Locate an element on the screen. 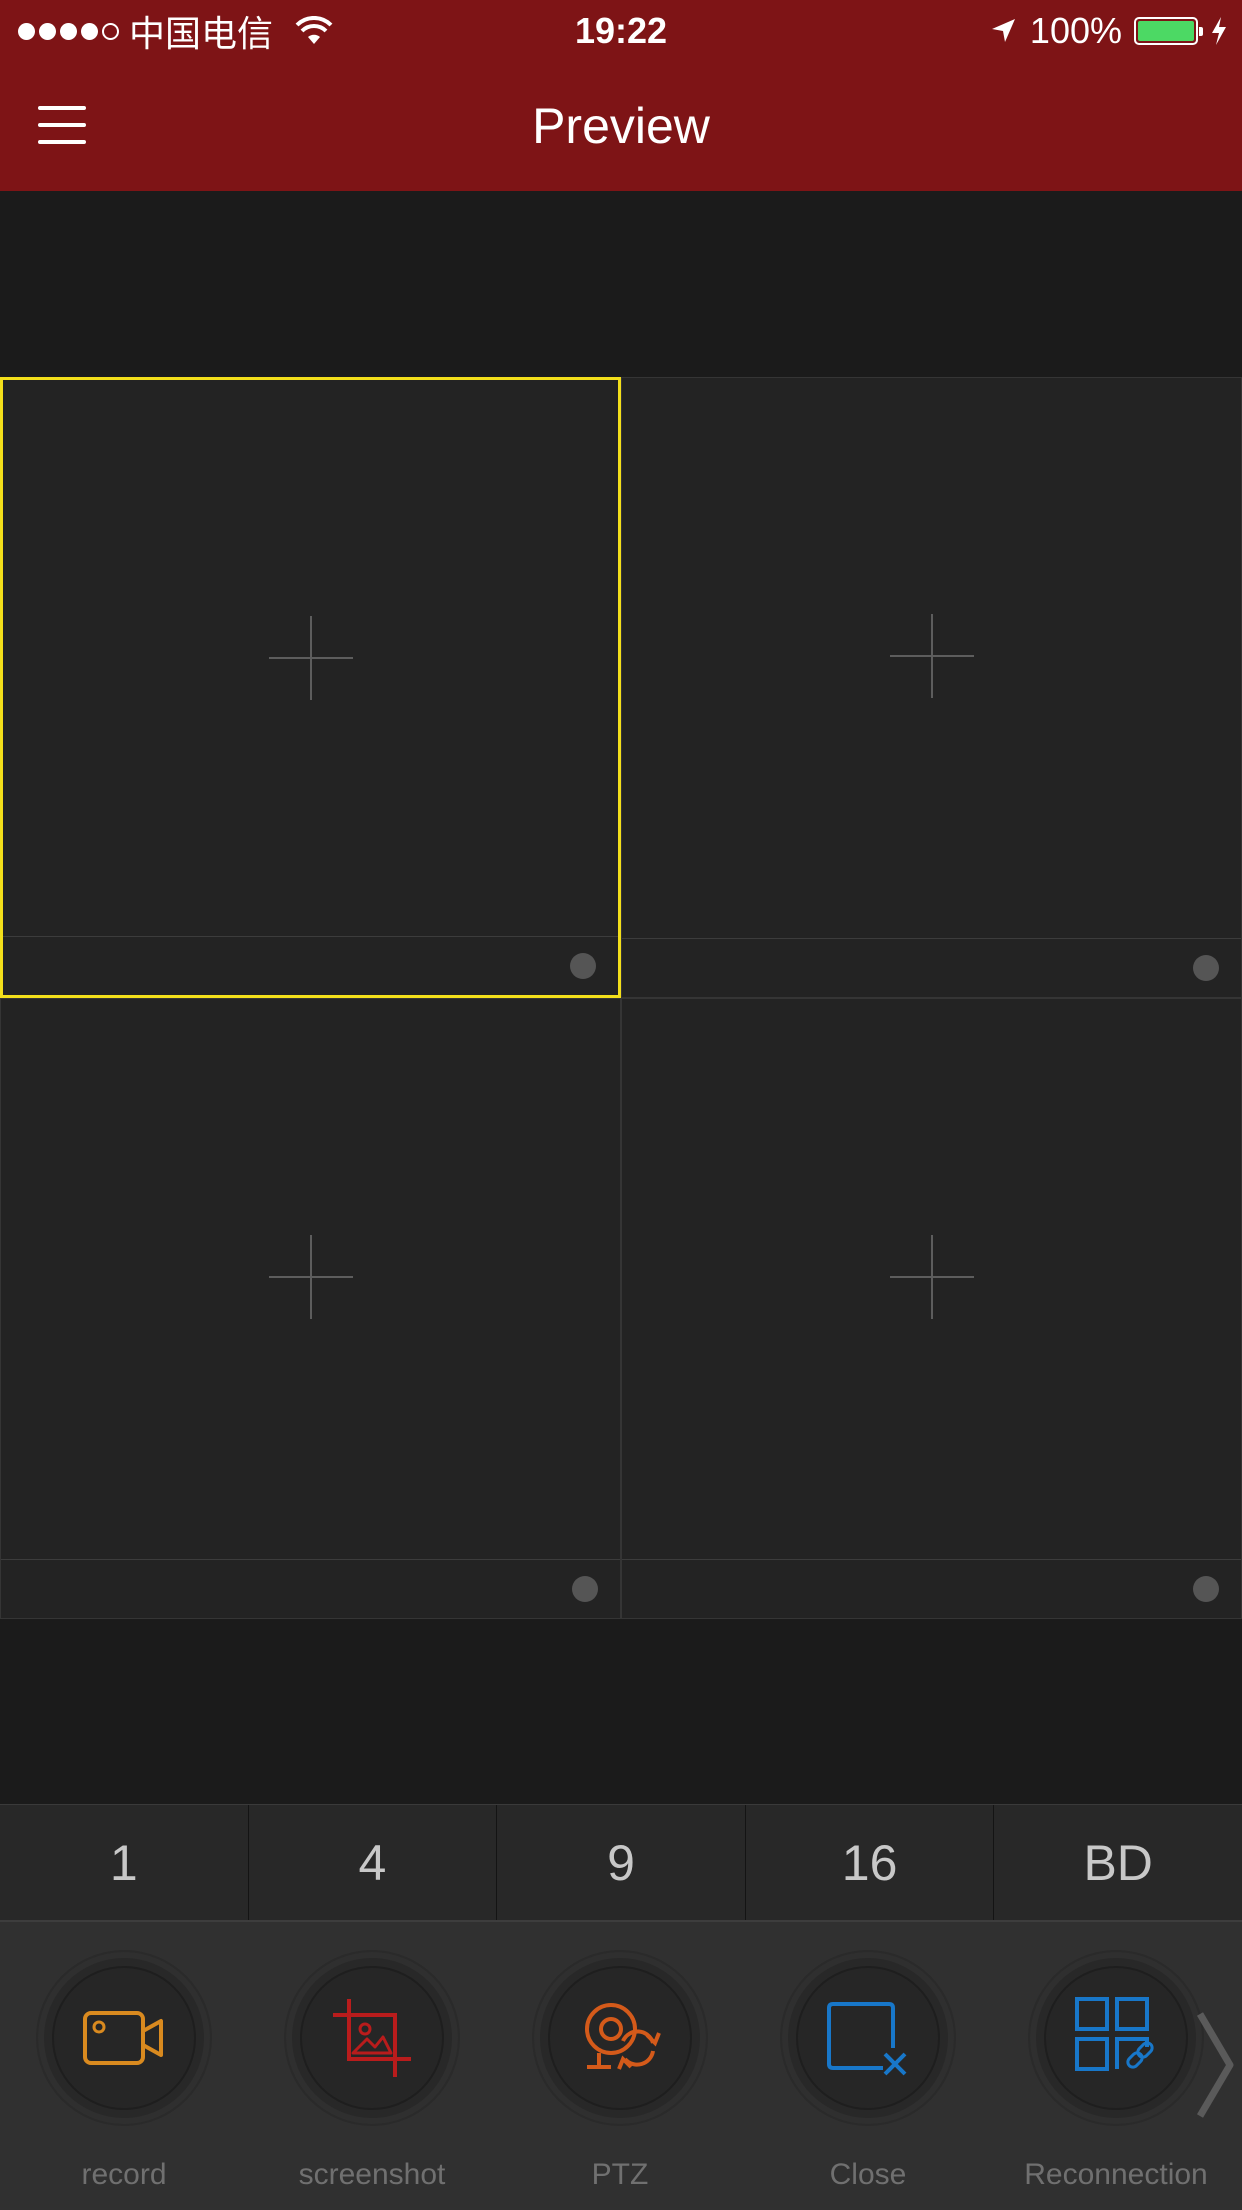 The image size is (1242, 2210). close-window-icon is located at coordinates (867, 2039).